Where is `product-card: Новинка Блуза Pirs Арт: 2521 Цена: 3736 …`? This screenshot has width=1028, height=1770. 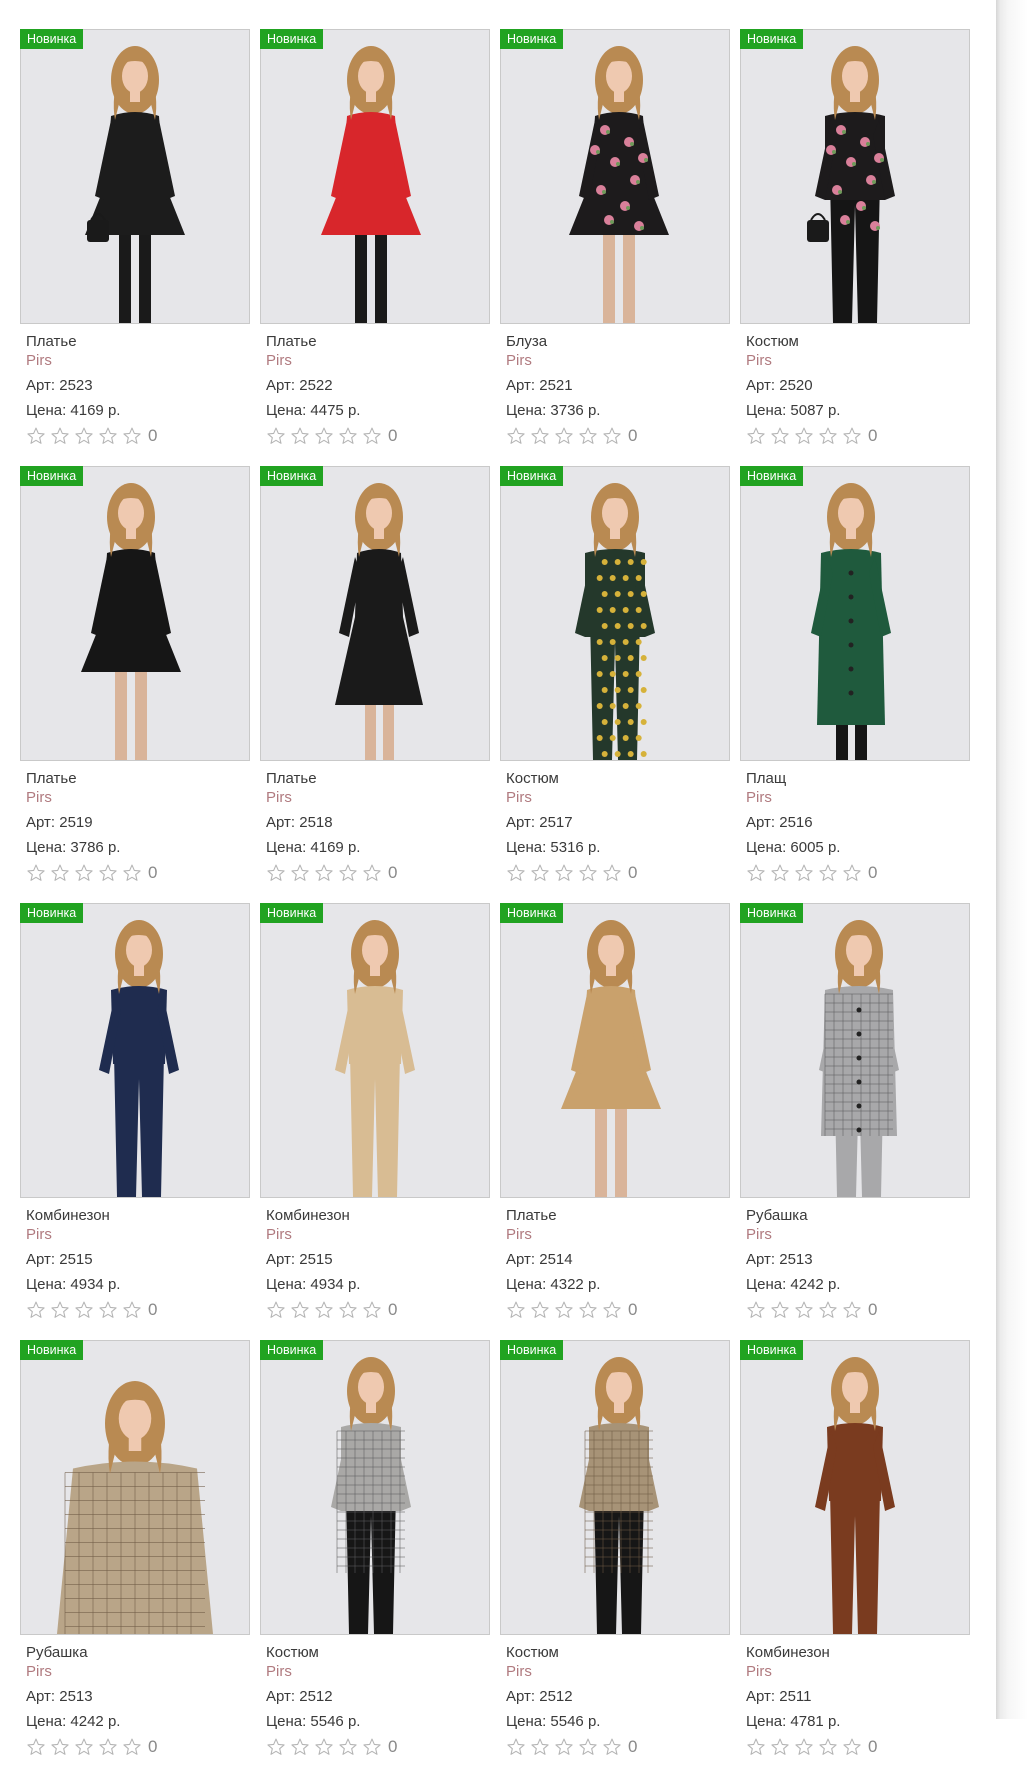 product-card: Новинка Блуза Pirs Арт: 2521 Цена: 3736 … is located at coordinates (615, 244).